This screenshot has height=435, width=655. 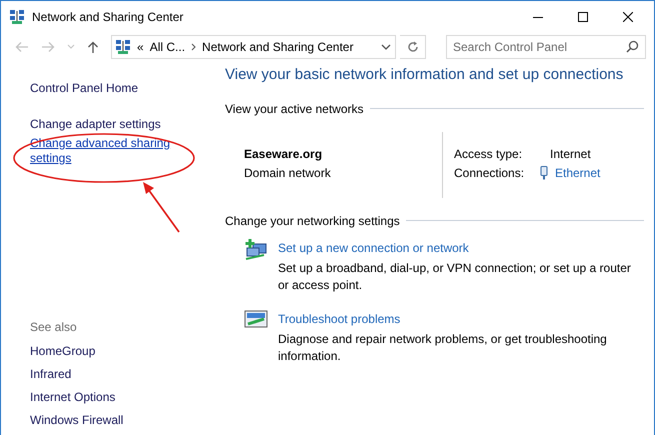 I want to click on task-description: Set up a broadband, dial-up, or VPN connection; or set up a router or access point., so click(x=455, y=277).